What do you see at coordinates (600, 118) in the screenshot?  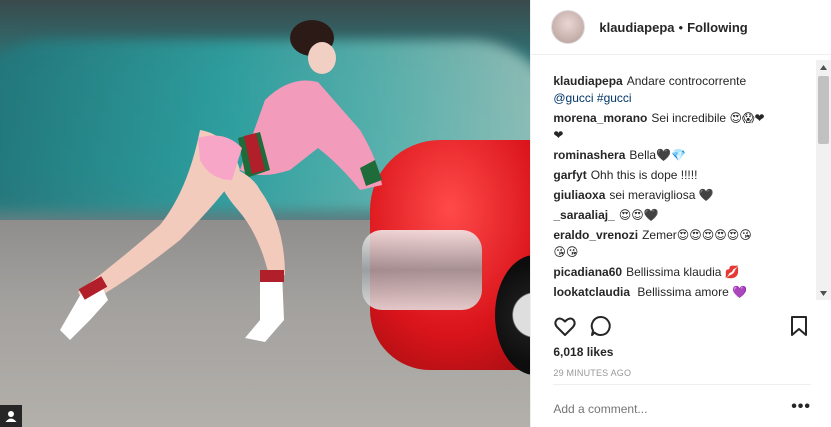 I see `comment-author: morena_morano` at bounding box center [600, 118].